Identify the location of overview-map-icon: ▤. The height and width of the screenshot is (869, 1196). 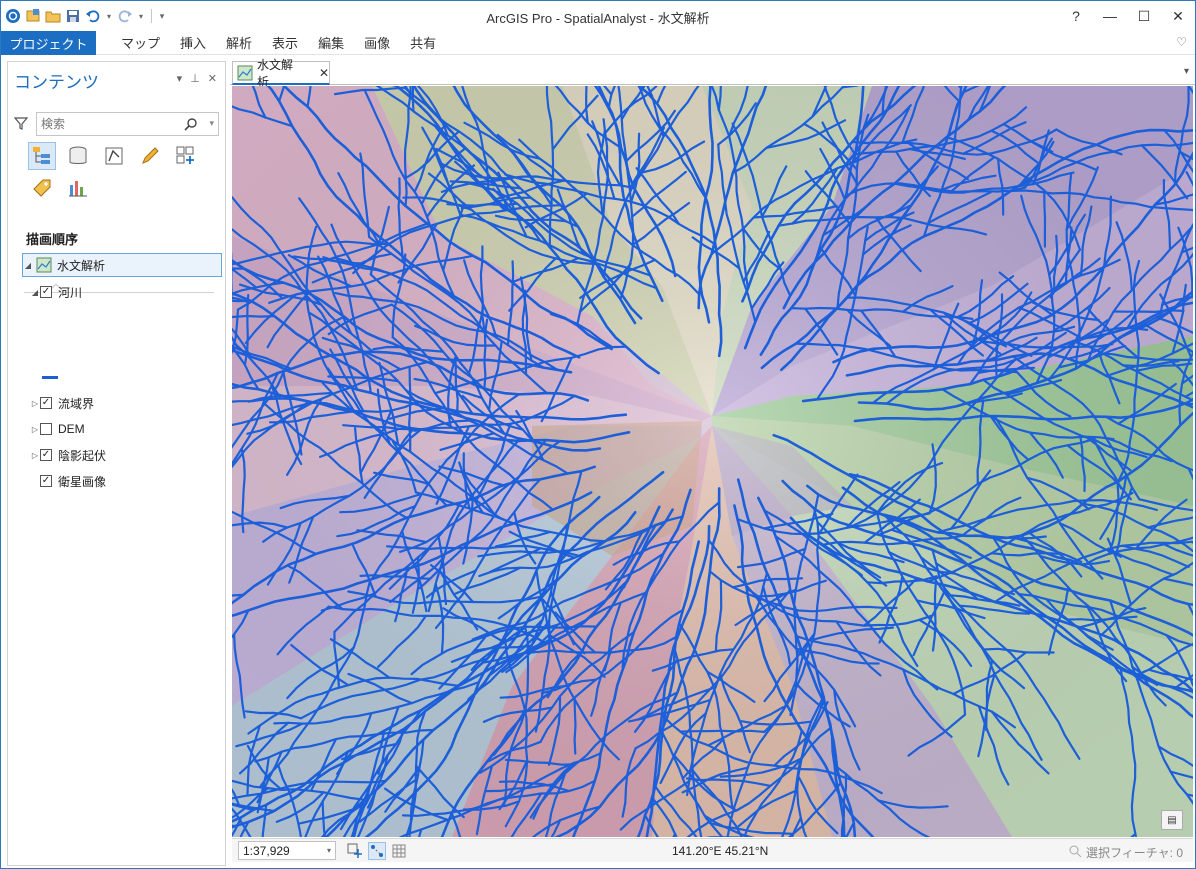
(1172, 820).